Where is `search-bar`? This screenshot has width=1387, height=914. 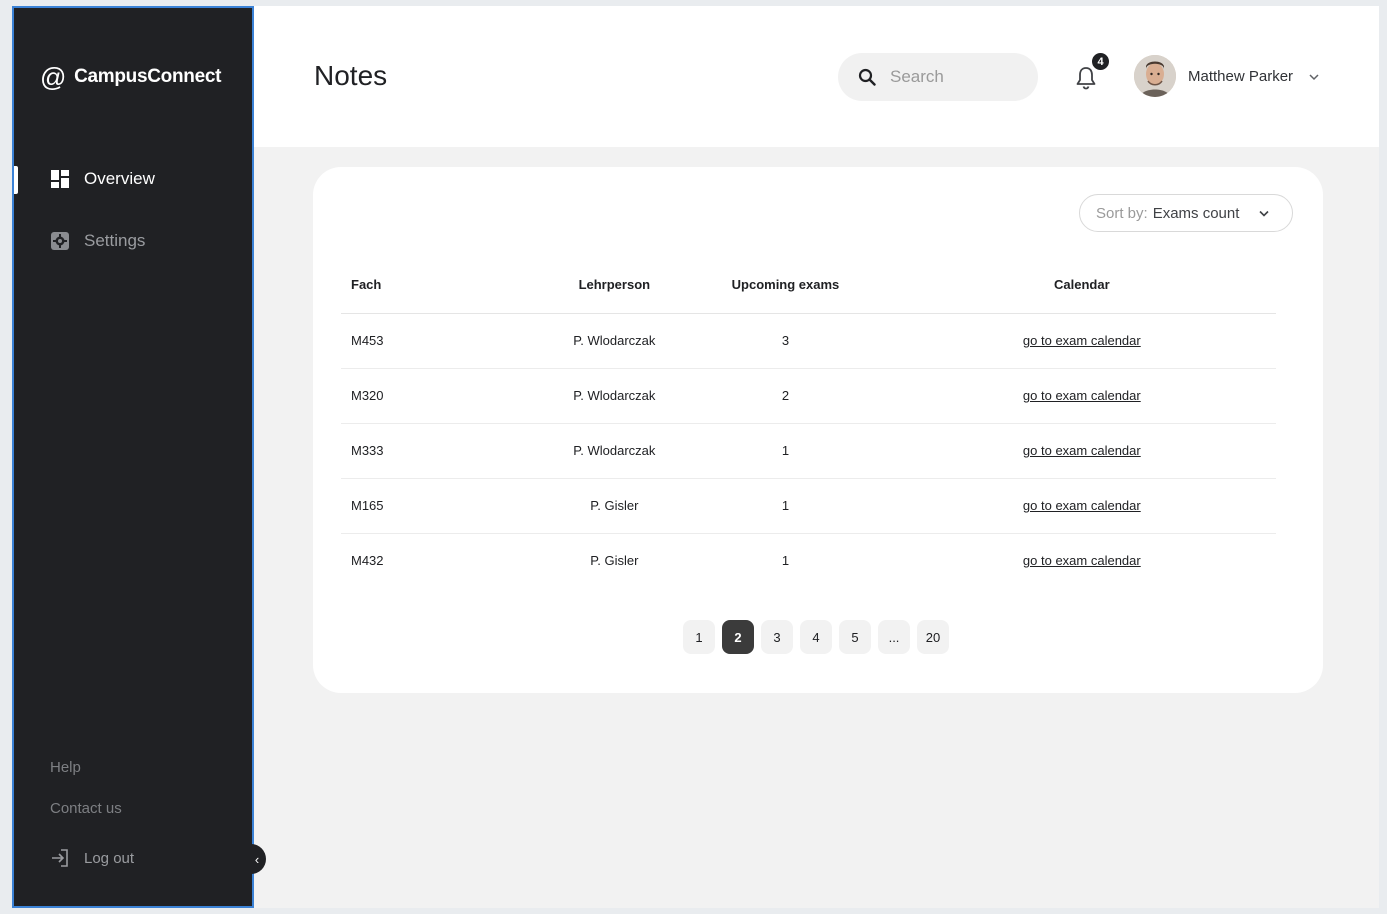
search-bar is located at coordinates (938, 77).